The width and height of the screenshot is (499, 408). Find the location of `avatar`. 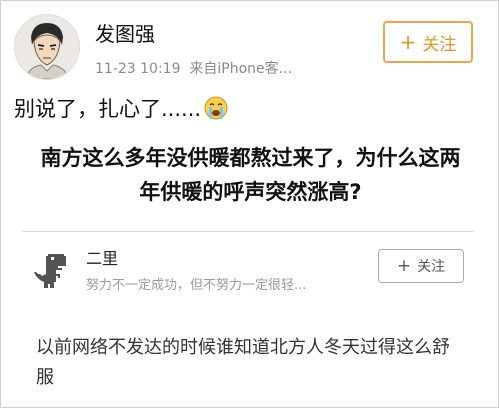

avatar is located at coordinates (47, 47).